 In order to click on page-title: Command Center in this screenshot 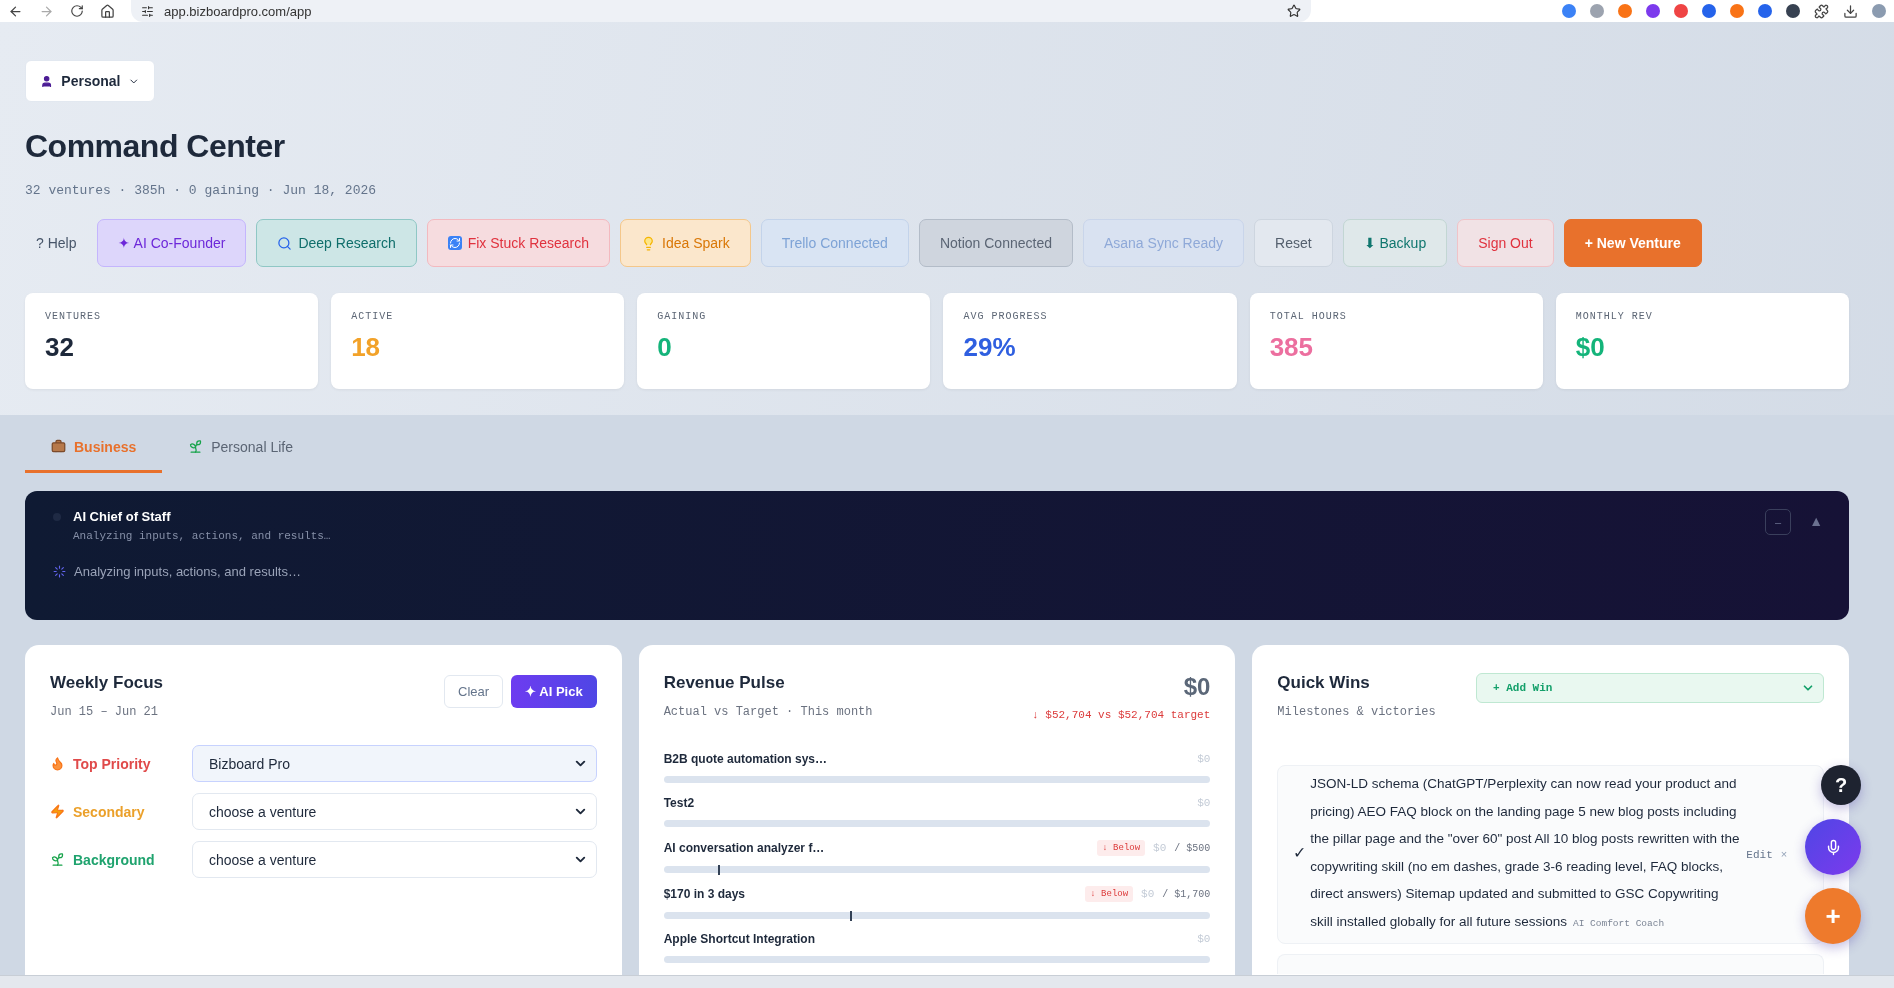, I will do `click(155, 146)`.